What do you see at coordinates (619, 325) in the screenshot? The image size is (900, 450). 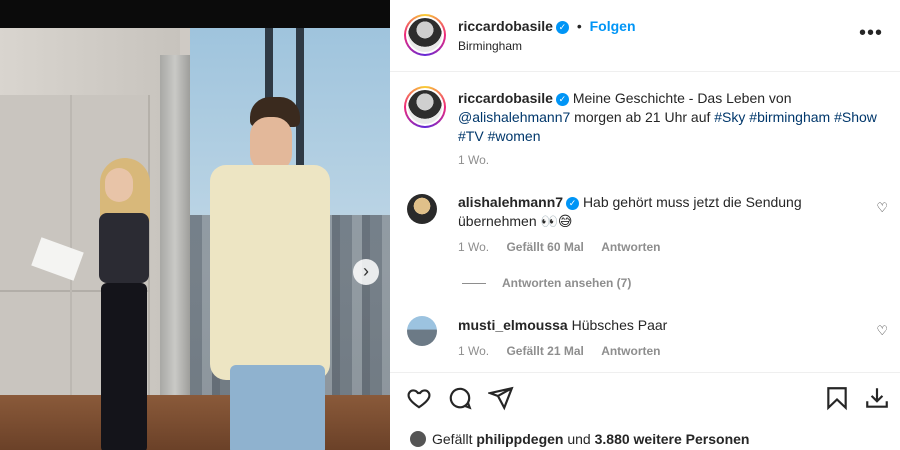 I see `comment-text: Hübsches Paar` at bounding box center [619, 325].